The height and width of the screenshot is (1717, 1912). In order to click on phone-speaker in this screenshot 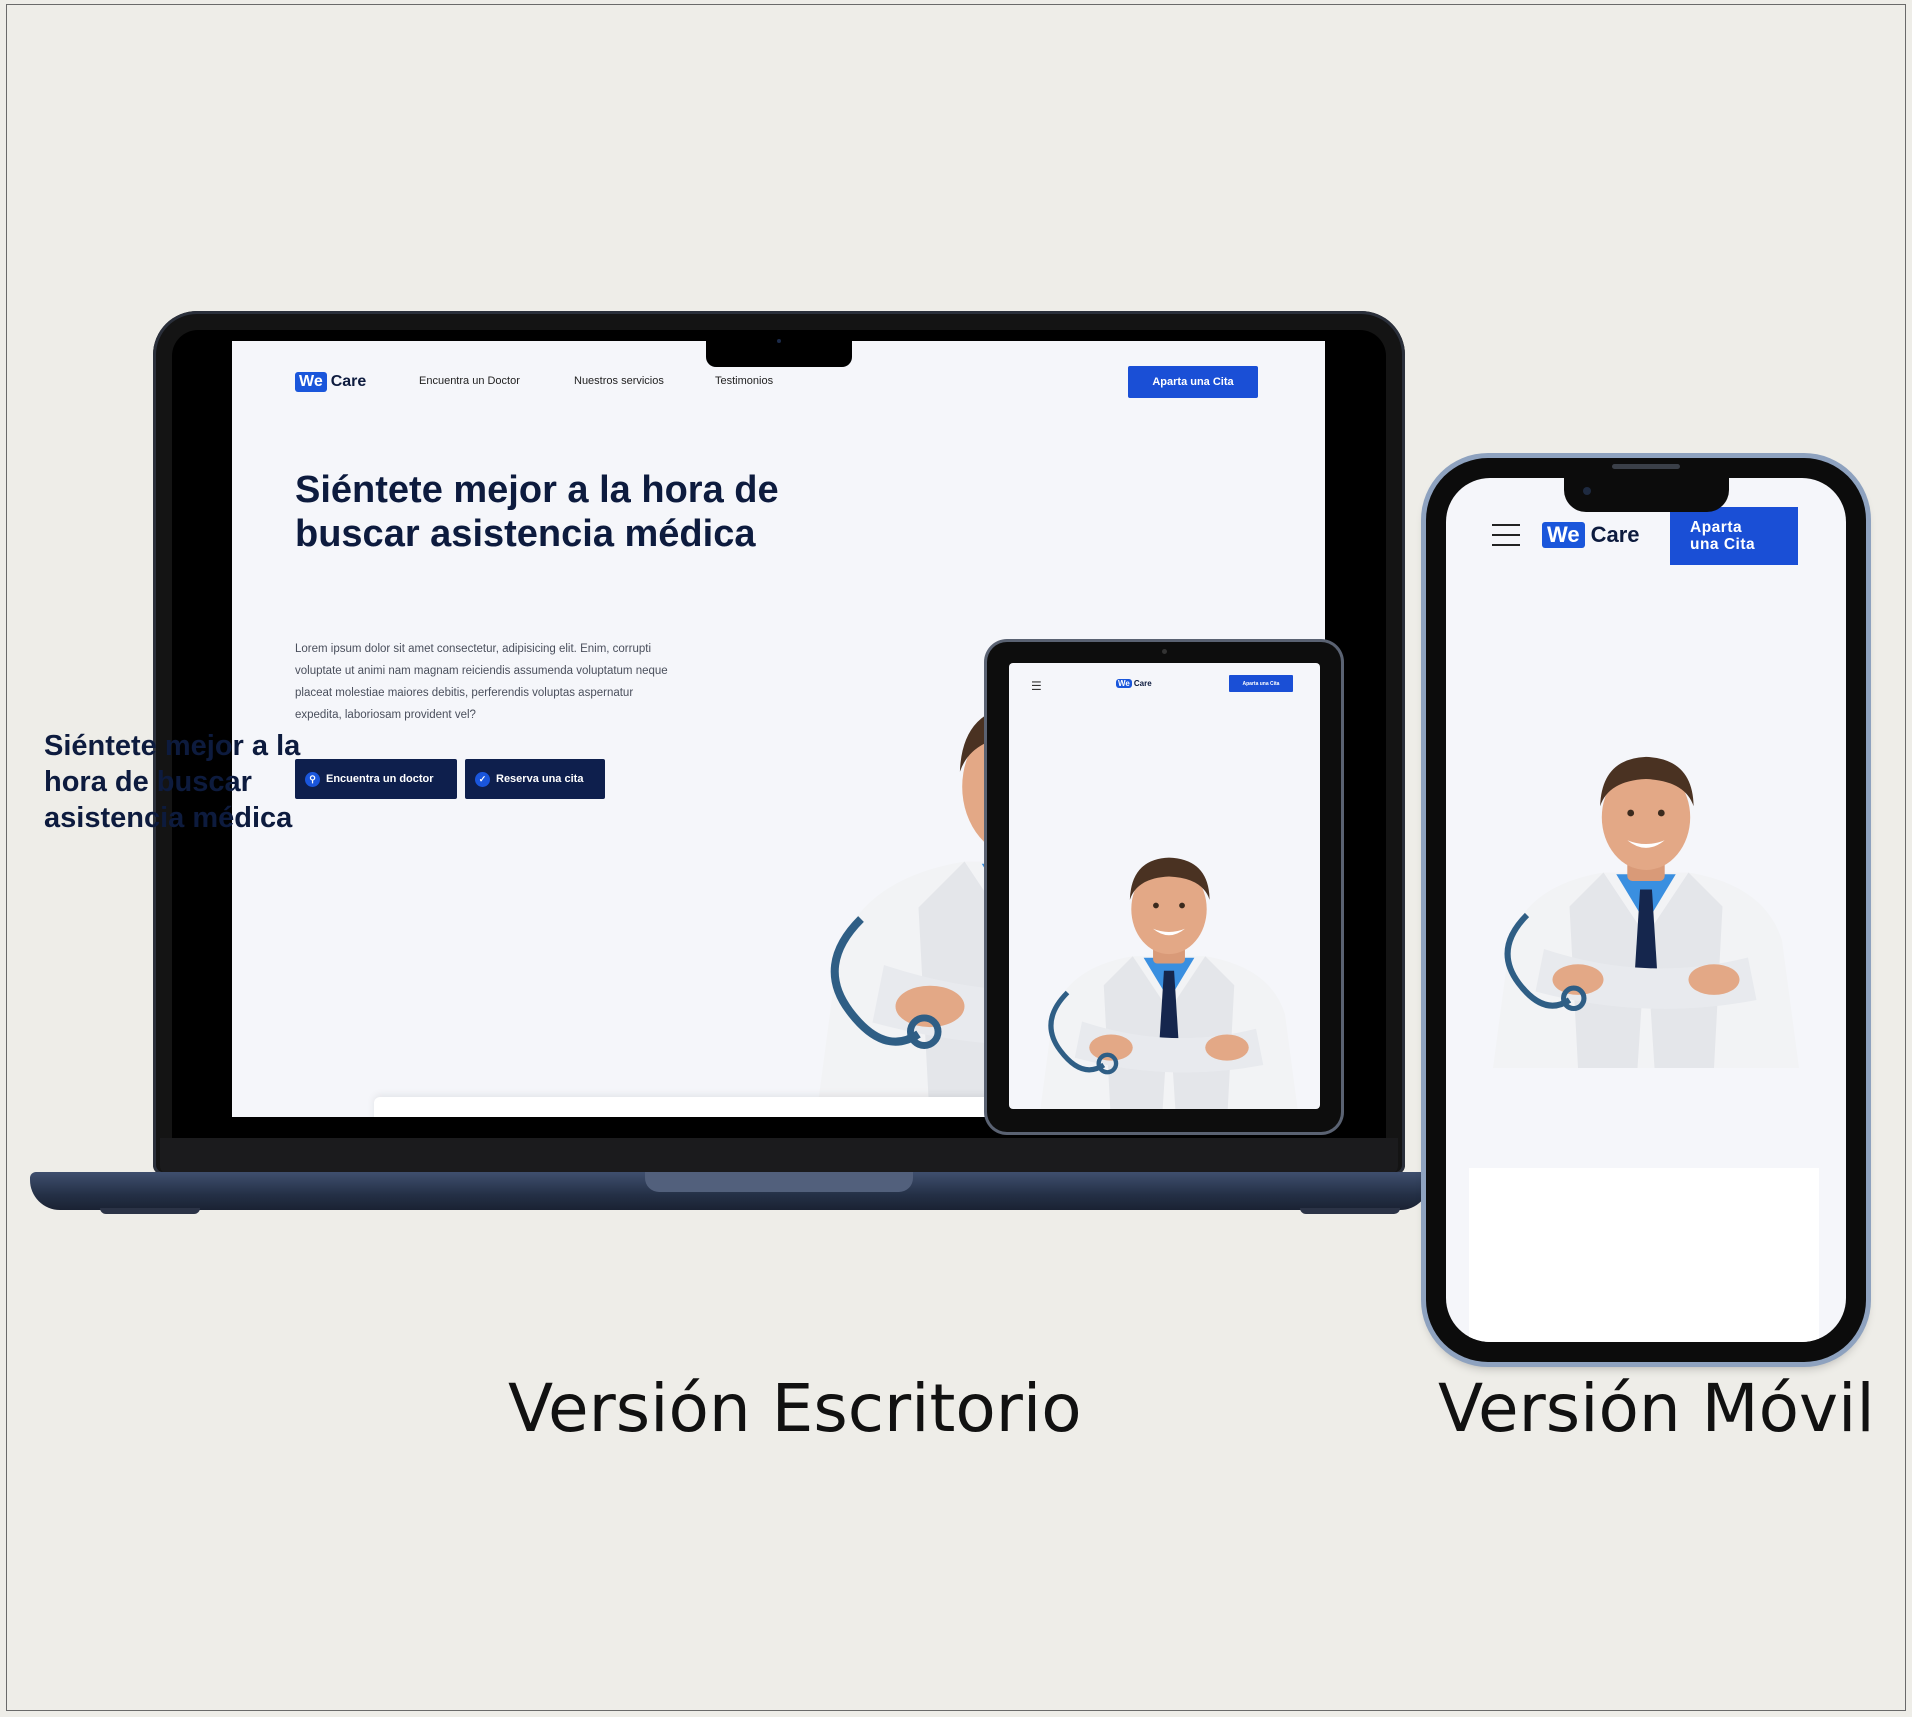, I will do `click(1646, 466)`.